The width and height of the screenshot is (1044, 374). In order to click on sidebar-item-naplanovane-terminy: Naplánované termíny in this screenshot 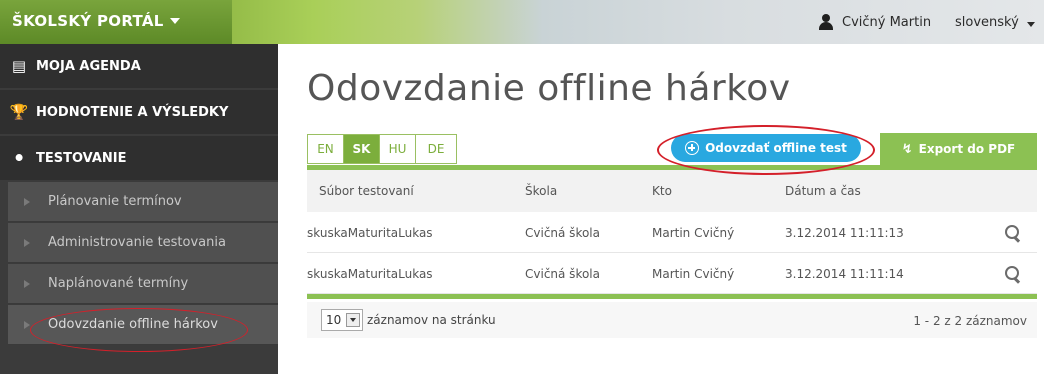, I will do `click(143, 284)`.